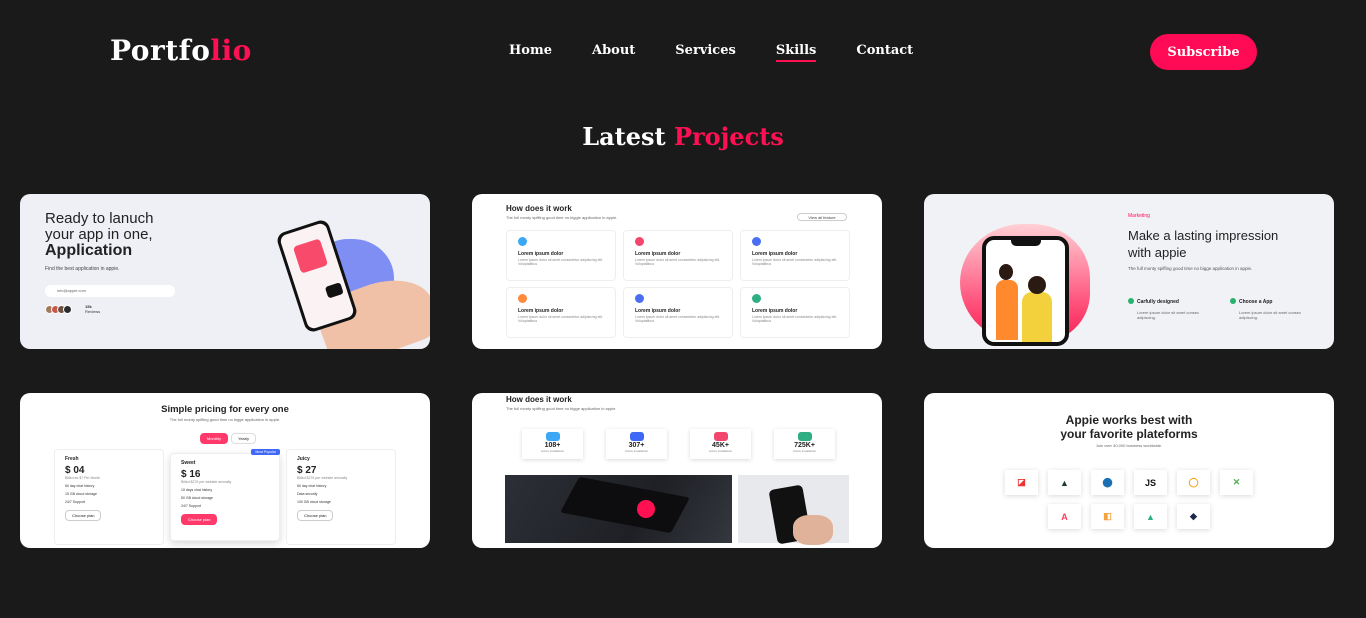  Describe the element at coordinates (265, 452) in the screenshot. I see `popular-badge: Most Popular` at that location.